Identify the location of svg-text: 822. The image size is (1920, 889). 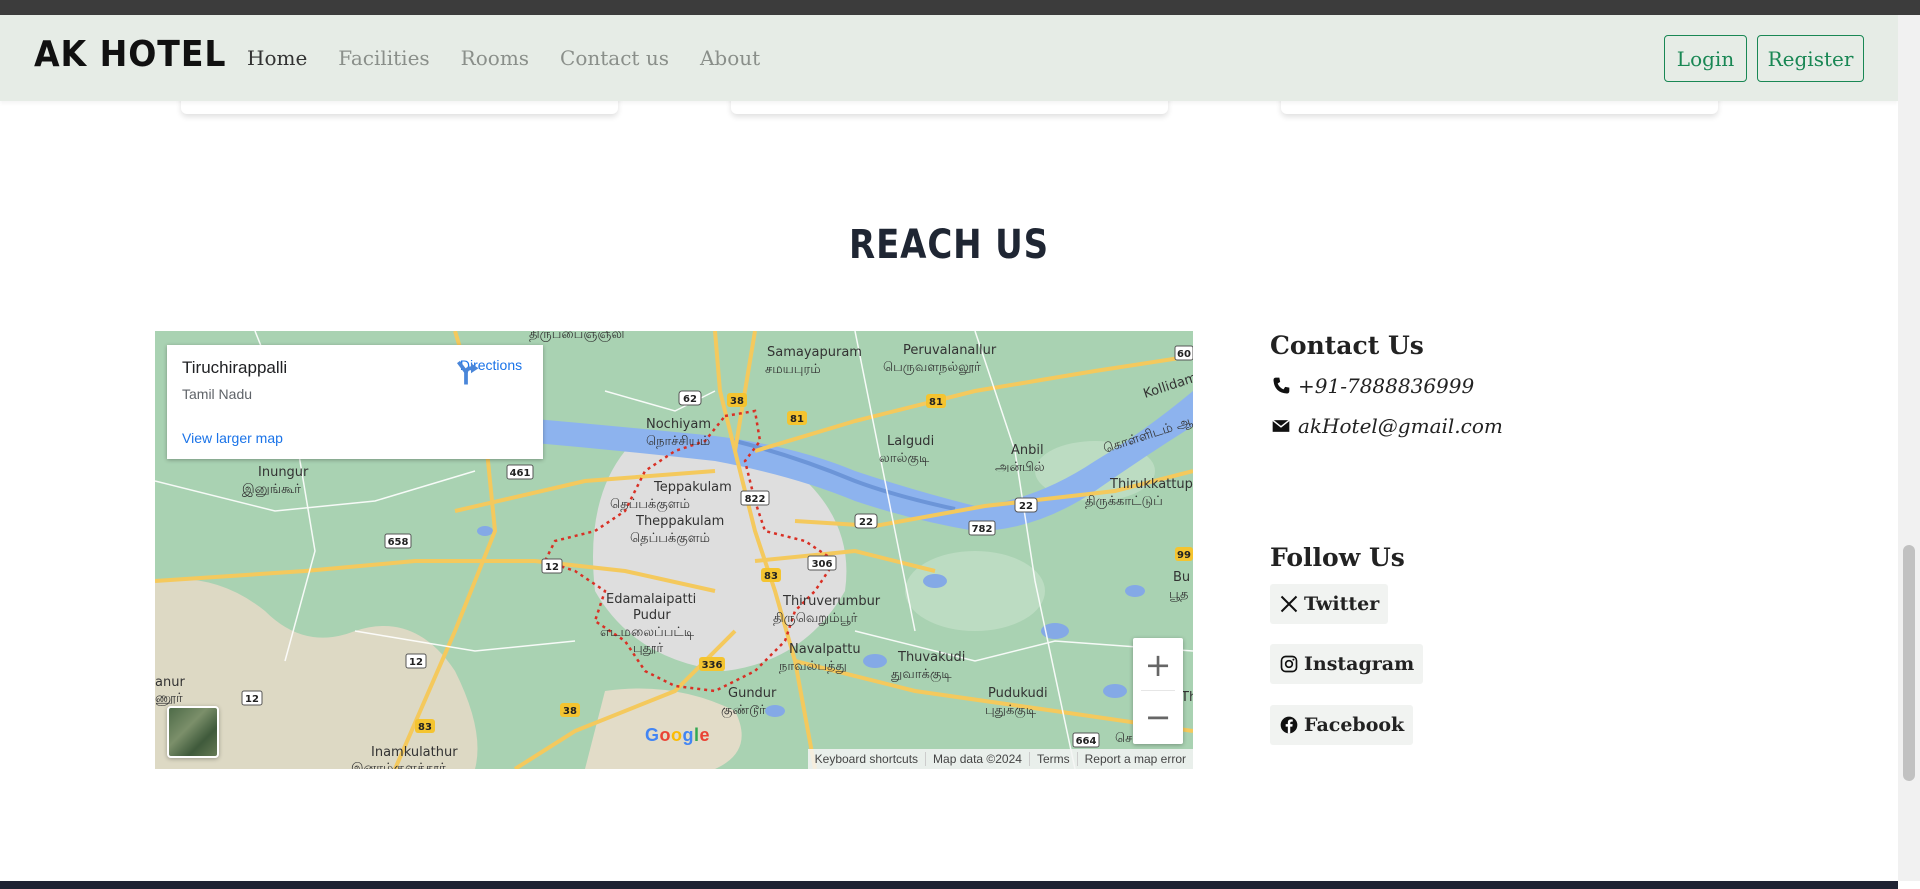
(755, 499).